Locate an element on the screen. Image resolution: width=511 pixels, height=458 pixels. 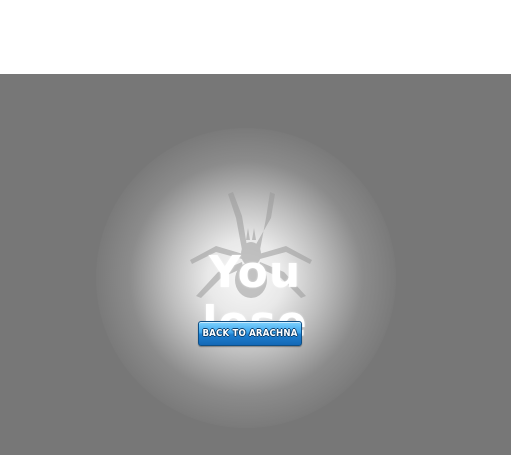
back-to-arachna-button: BACK TO ARACHNA is located at coordinates (250, 333).